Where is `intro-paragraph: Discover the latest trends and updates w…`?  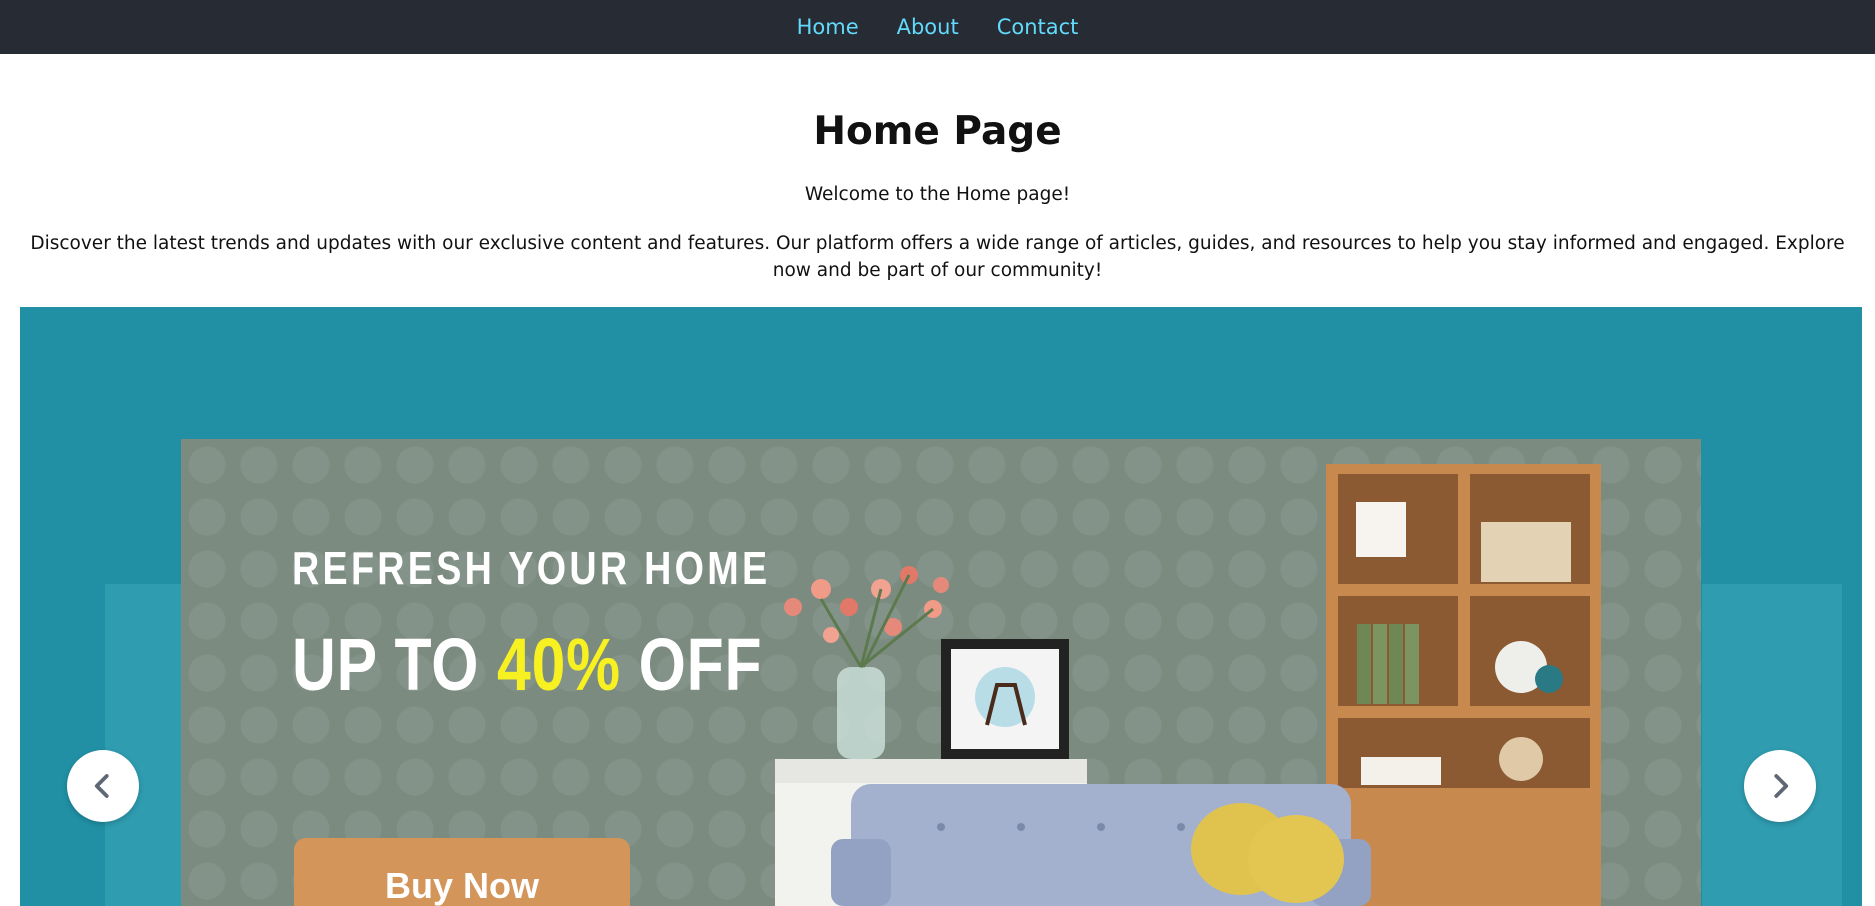
intro-paragraph: Discover the latest trends and updates w… is located at coordinates (937, 256).